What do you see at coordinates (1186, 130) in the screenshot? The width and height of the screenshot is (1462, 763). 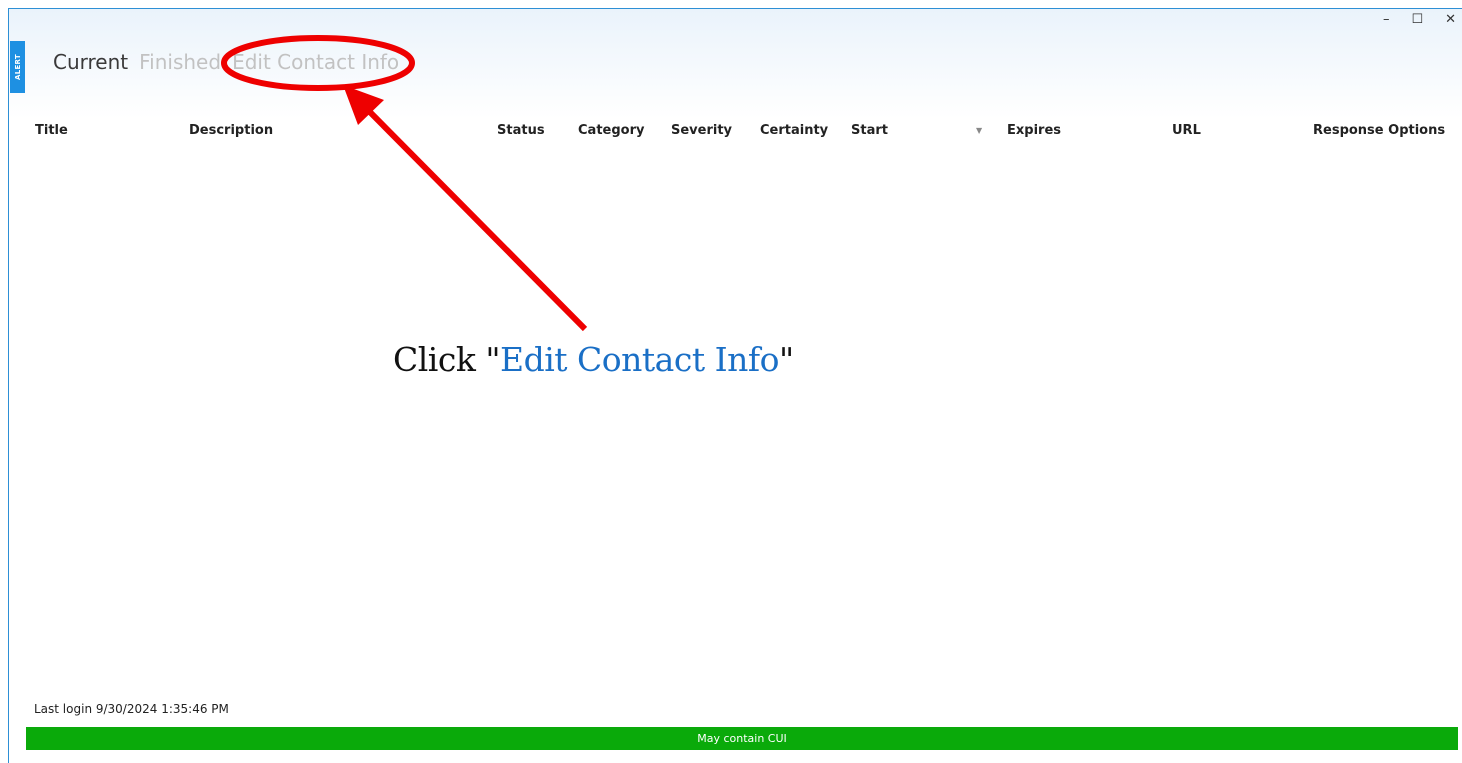 I see `column-header-url: URL` at bounding box center [1186, 130].